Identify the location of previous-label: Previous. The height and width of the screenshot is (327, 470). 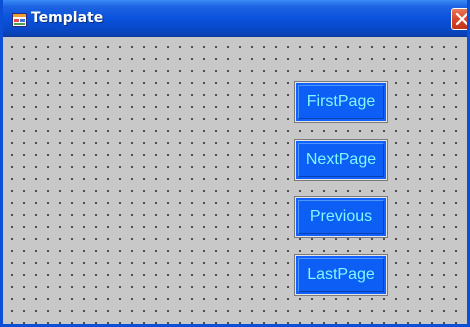
(341, 217).